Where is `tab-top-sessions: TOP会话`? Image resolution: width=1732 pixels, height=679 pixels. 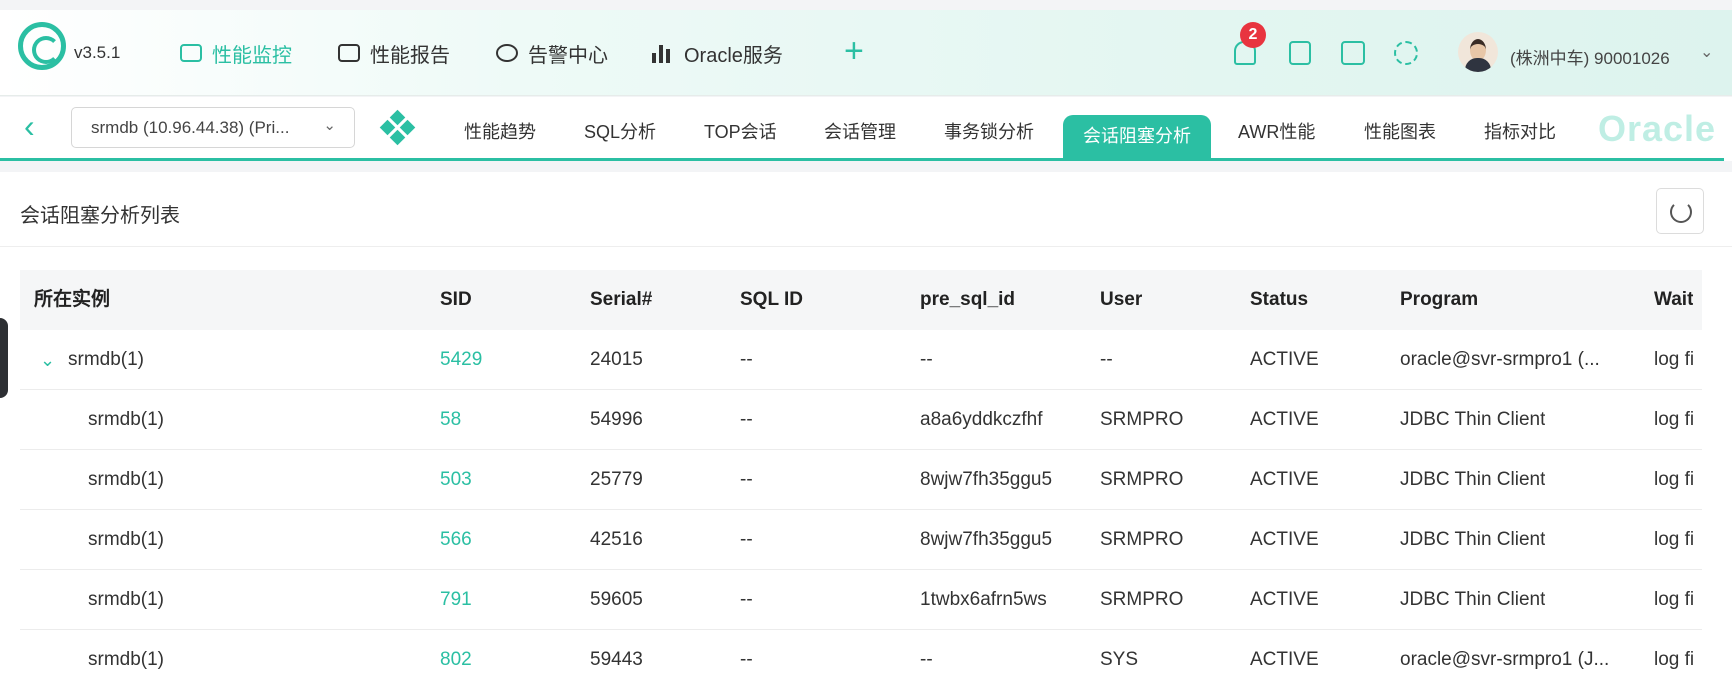 tab-top-sessions: TOP会话 is located at coordinates (740, 131).